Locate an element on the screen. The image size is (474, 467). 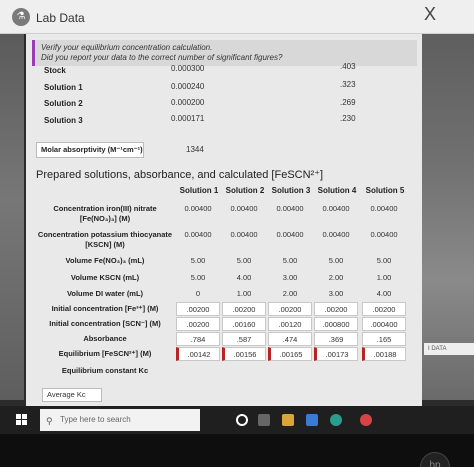
dropbox-icon is located at coordinates (312, 420).